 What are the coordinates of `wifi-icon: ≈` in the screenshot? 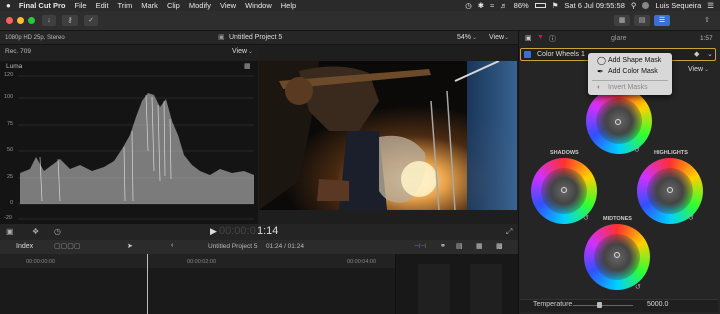 It's located at (492, 5).